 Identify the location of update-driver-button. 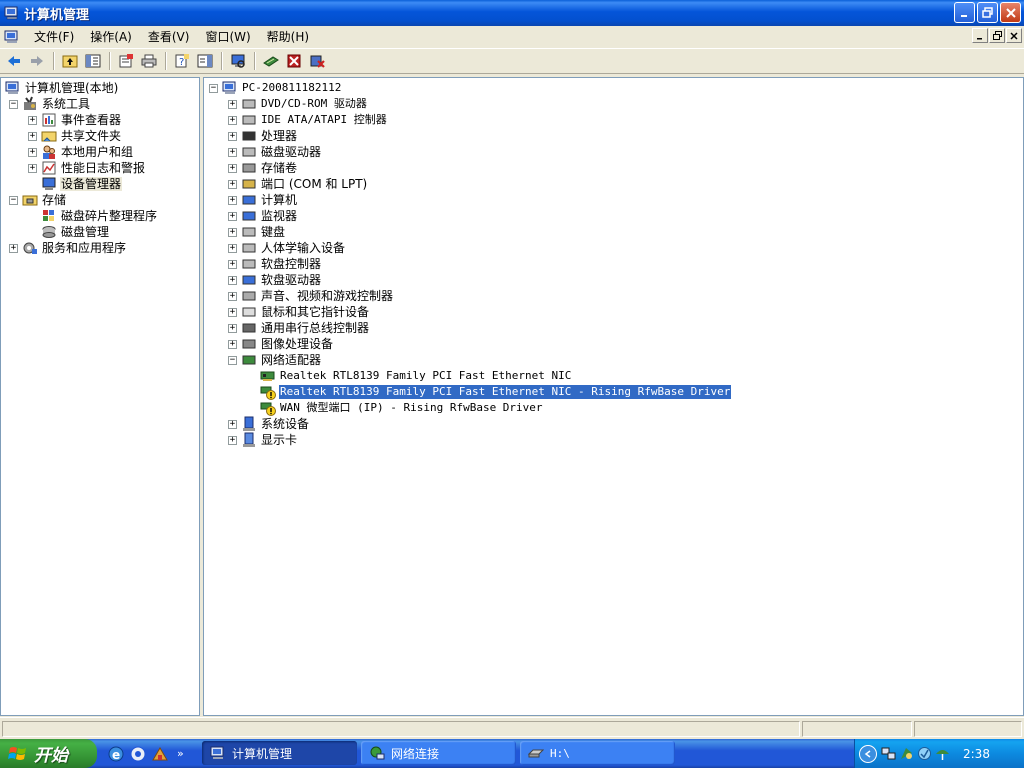
(271, 61).